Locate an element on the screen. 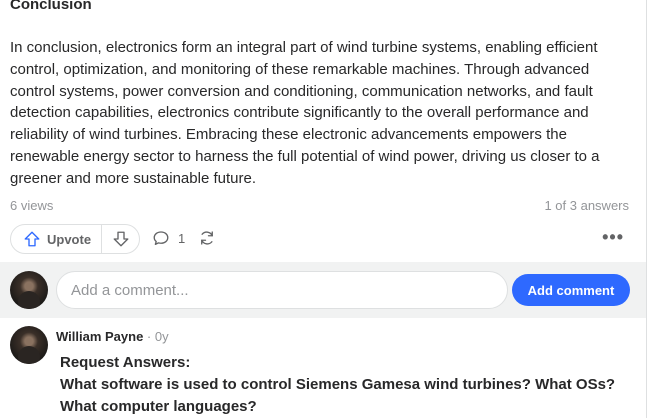 The image size is (647, 418). comment-header: William Payne · 0y is located at coordinates (112, 336).